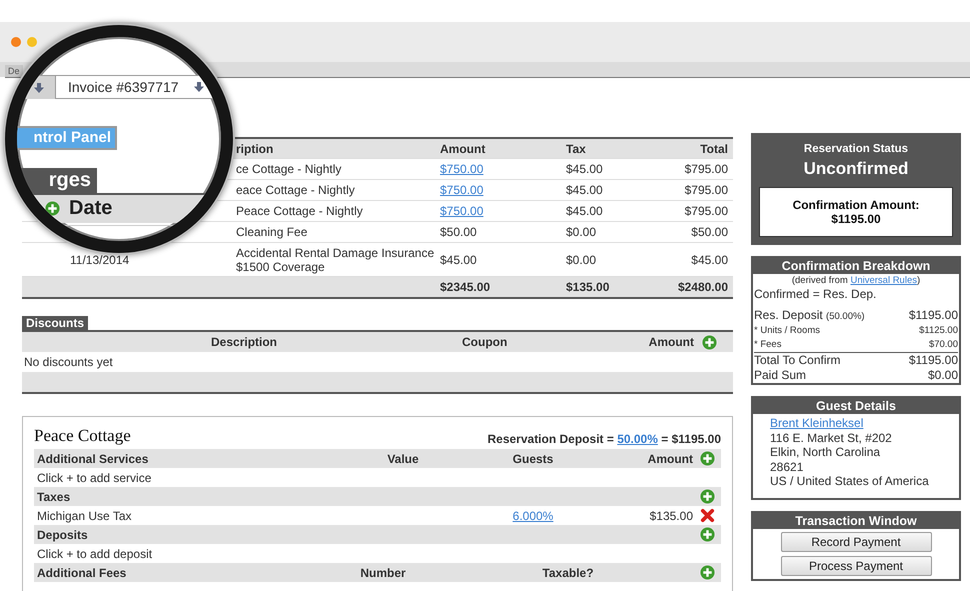 This screenshot has height=591, width=970. I want to click on rule-text: Confirmed = Res. Dep., so click(816, 294).